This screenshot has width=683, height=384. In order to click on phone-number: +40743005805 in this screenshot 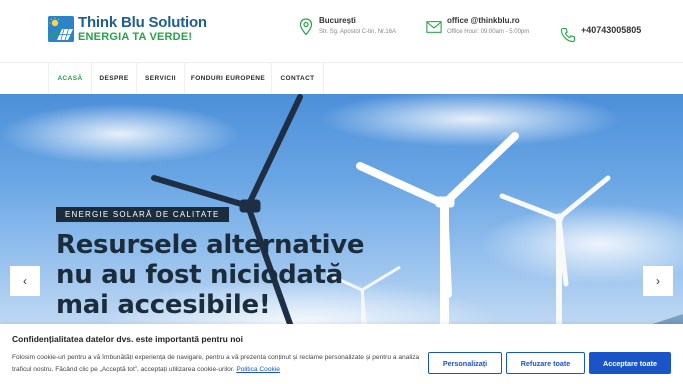, I will do `click(611, 30)`.